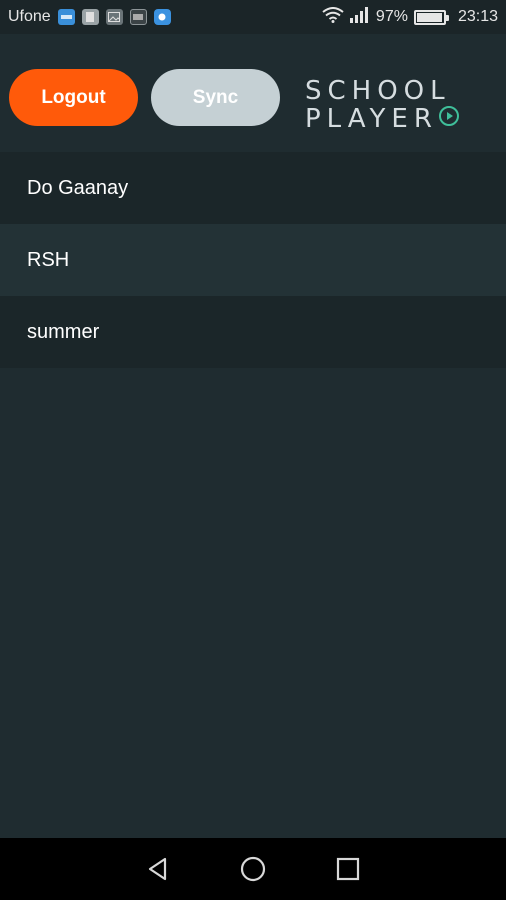 This screenshot has width=506, height=900. What do you see at coordinates (348, 869) in the screenshot?
I see `recents-icon` at bounding box center [348, 869].